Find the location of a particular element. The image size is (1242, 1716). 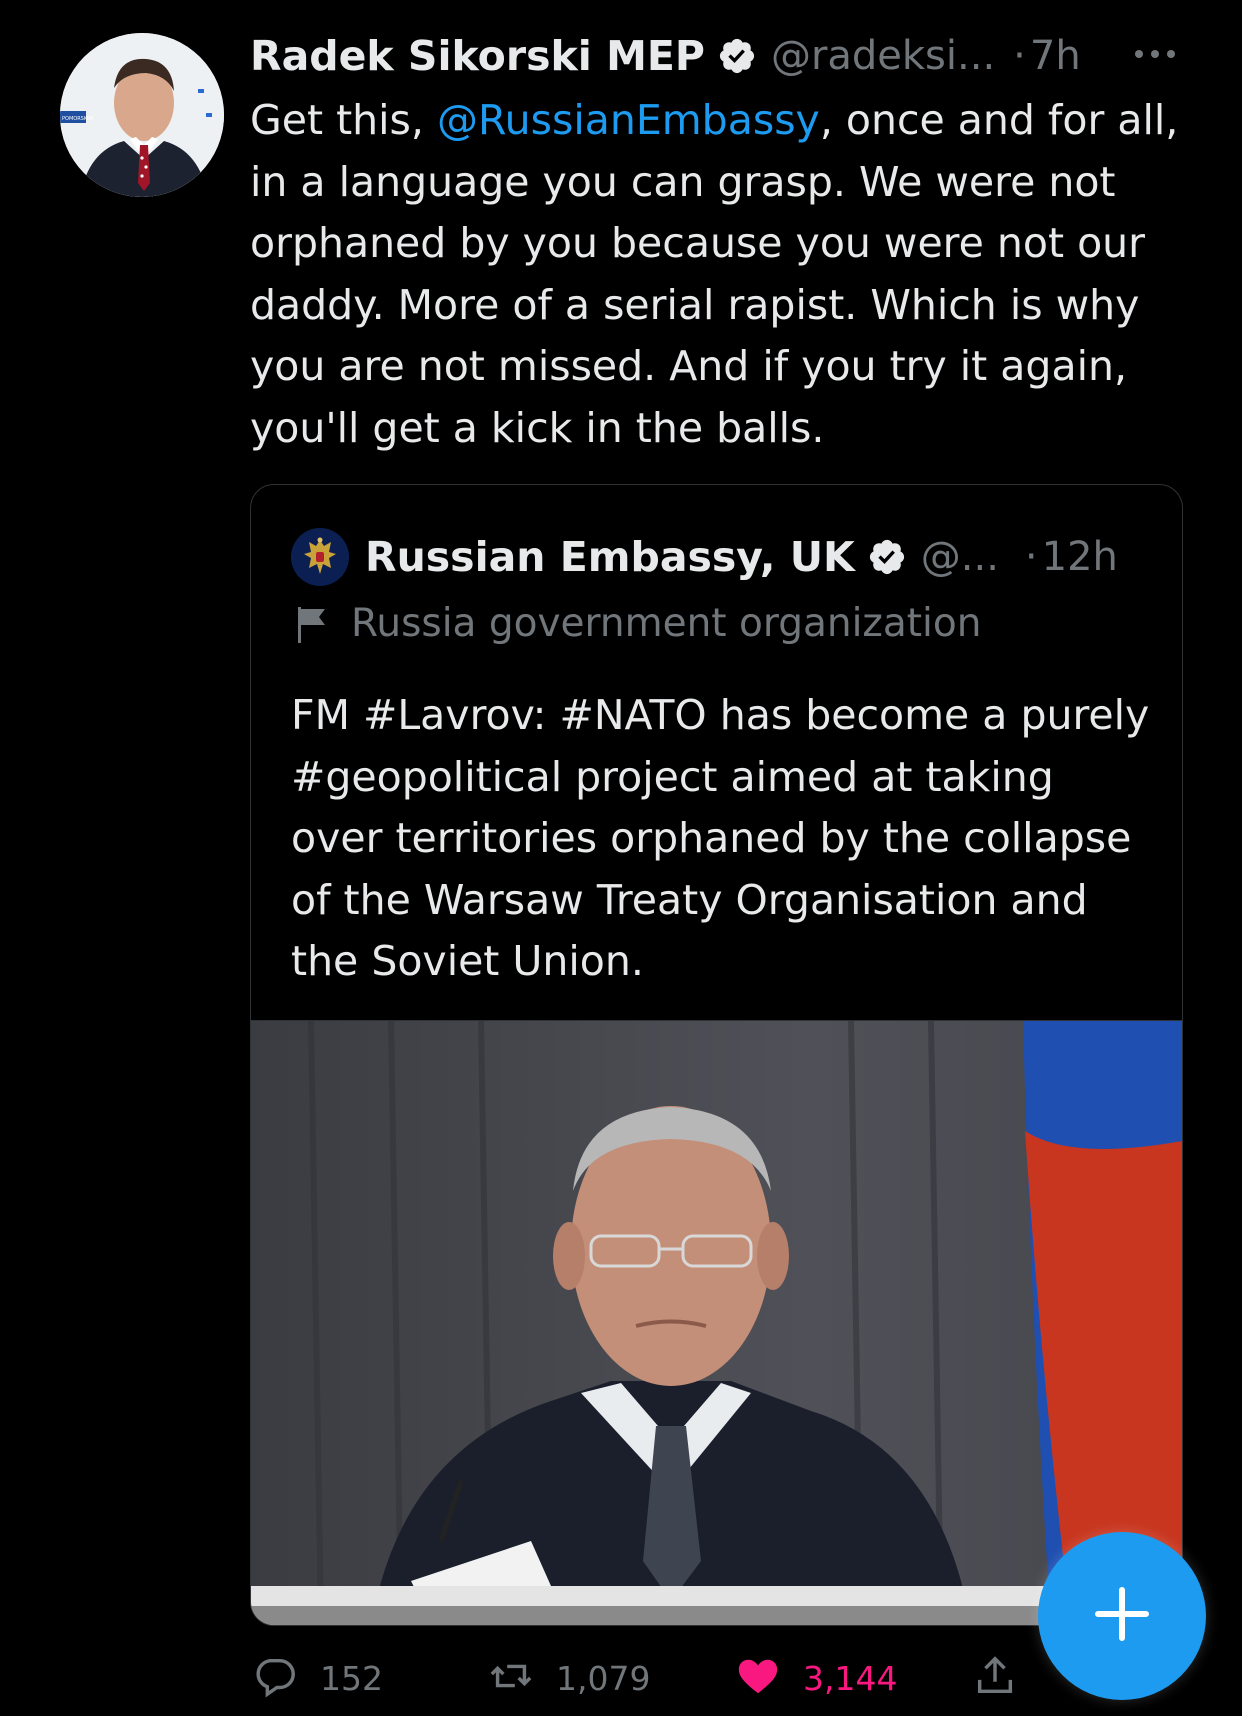

like-button: 3,144 is located at coordinates (816, 1678).